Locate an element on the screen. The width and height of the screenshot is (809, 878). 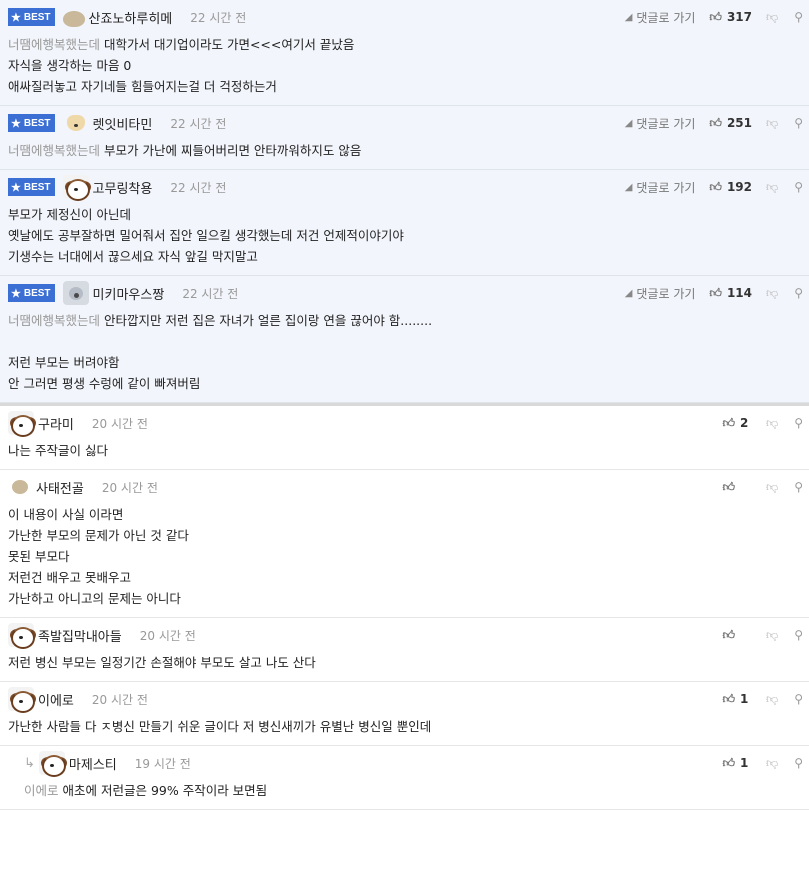
comment-header: ↳ 마제스티 19 시간 전 👍︎ 1 👎︎ ⚲ is located at coordinates (404, 763).